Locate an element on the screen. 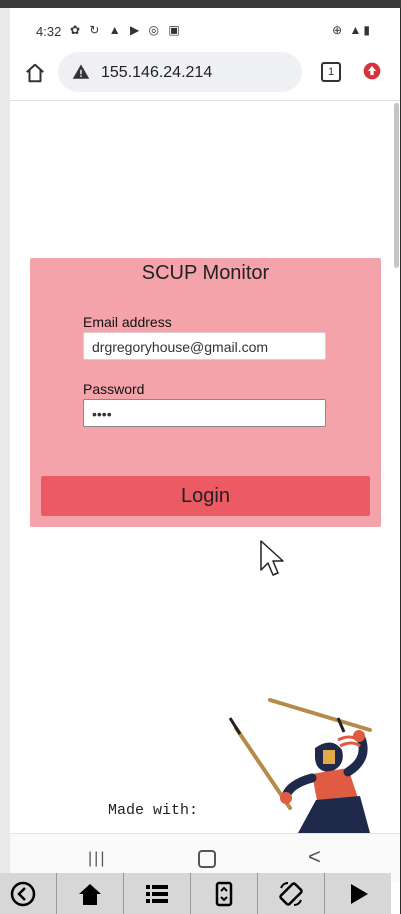  warning-icon is located at coordinates (81, 71).